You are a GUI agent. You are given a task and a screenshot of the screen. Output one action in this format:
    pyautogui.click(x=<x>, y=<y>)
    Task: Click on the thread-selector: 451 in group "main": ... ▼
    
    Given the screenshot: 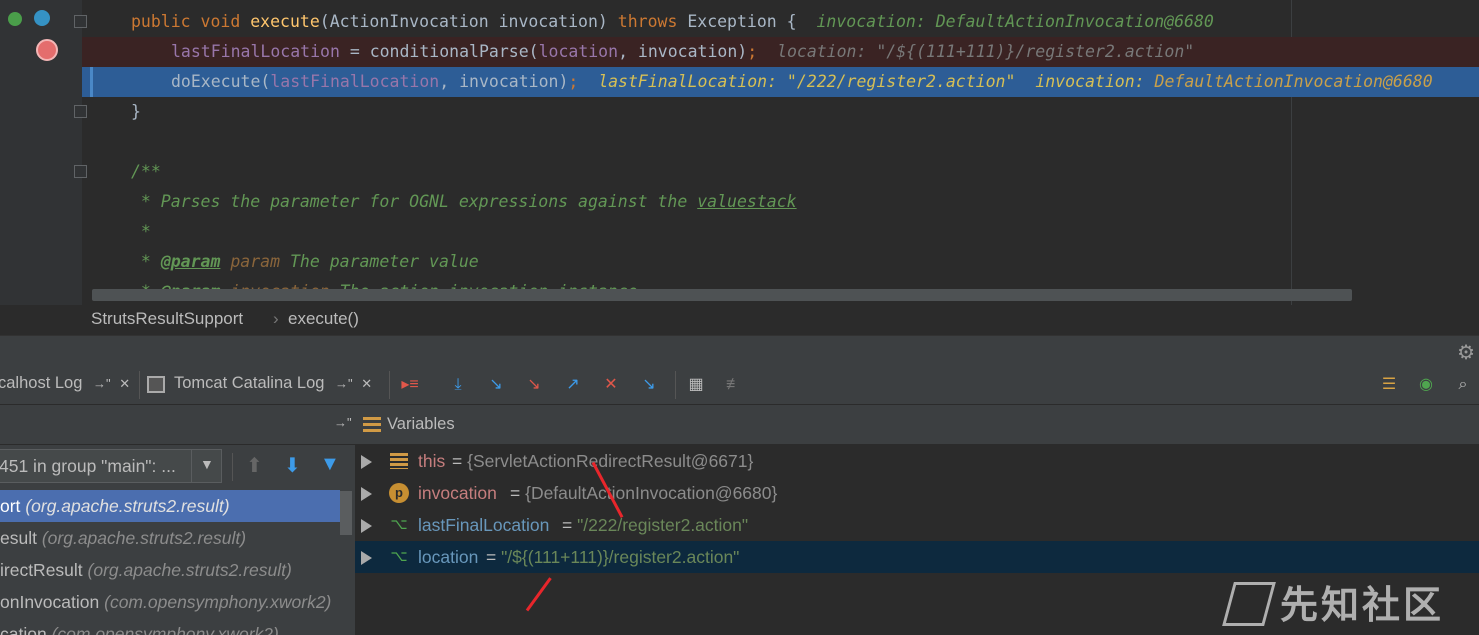 What is the action you would take?
    pyautogui.click(x=111, y=466)
    